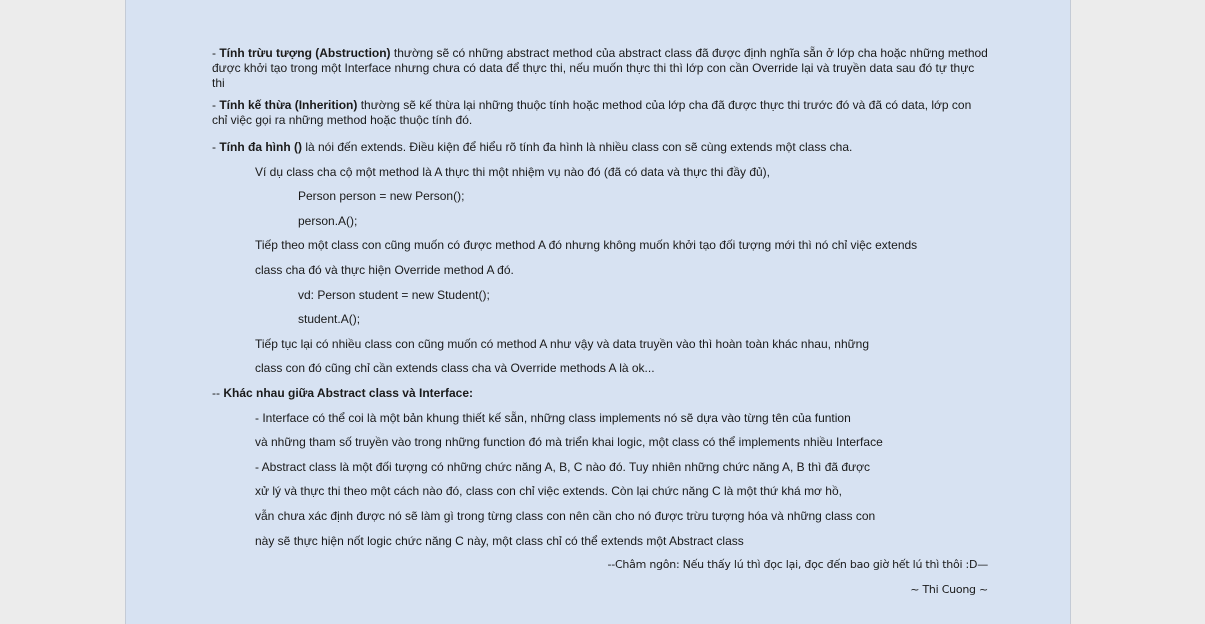  Describe the element at coordinates (260, 147) in the screenshot. I see `term-polymorphism: Tính đa hình ()` at that location.